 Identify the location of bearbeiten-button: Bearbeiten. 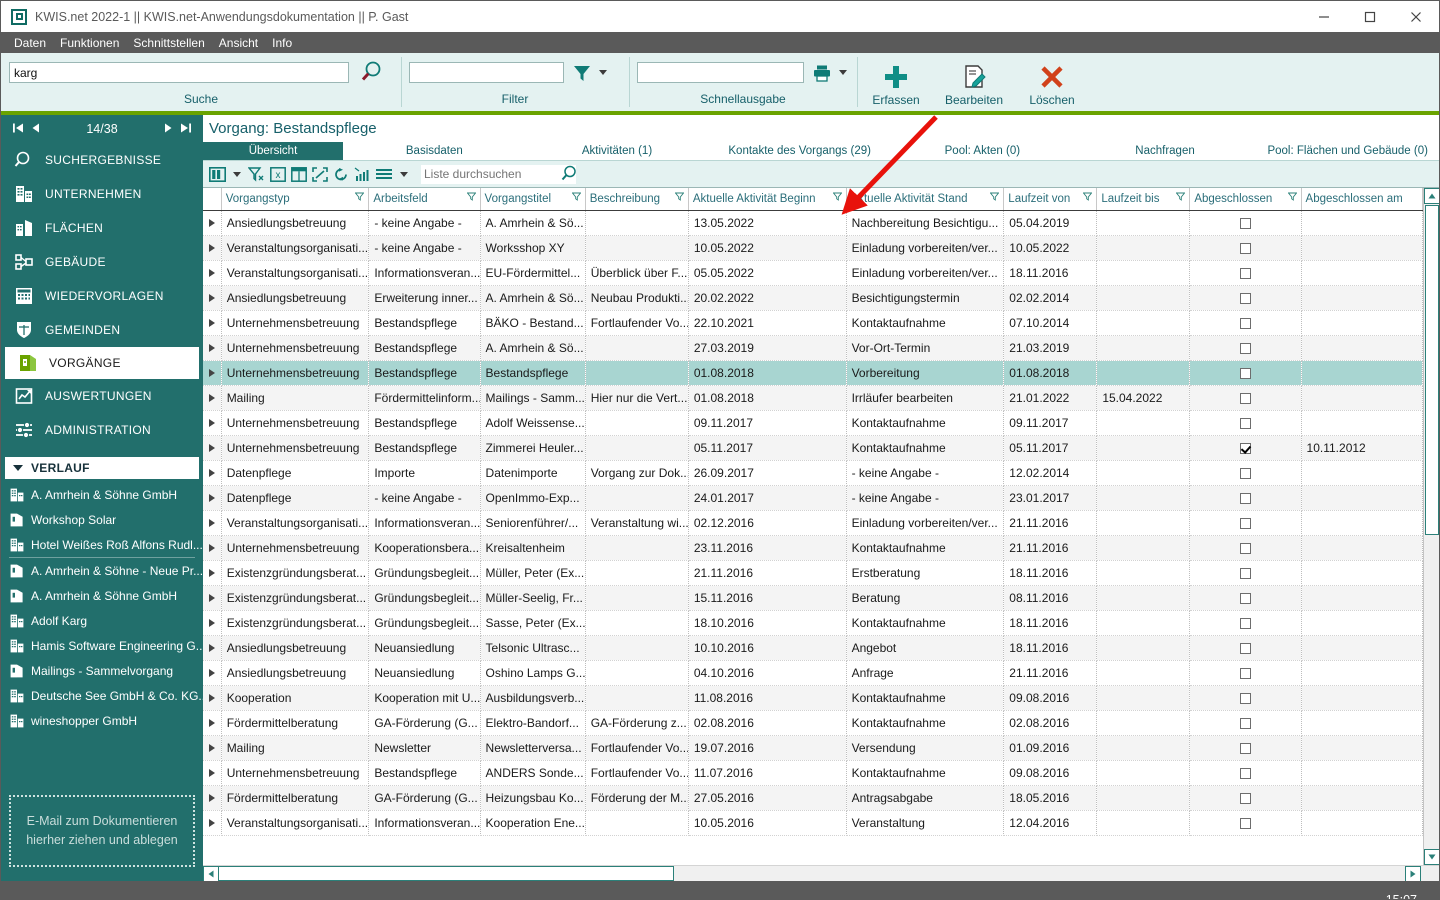
(974, 80).